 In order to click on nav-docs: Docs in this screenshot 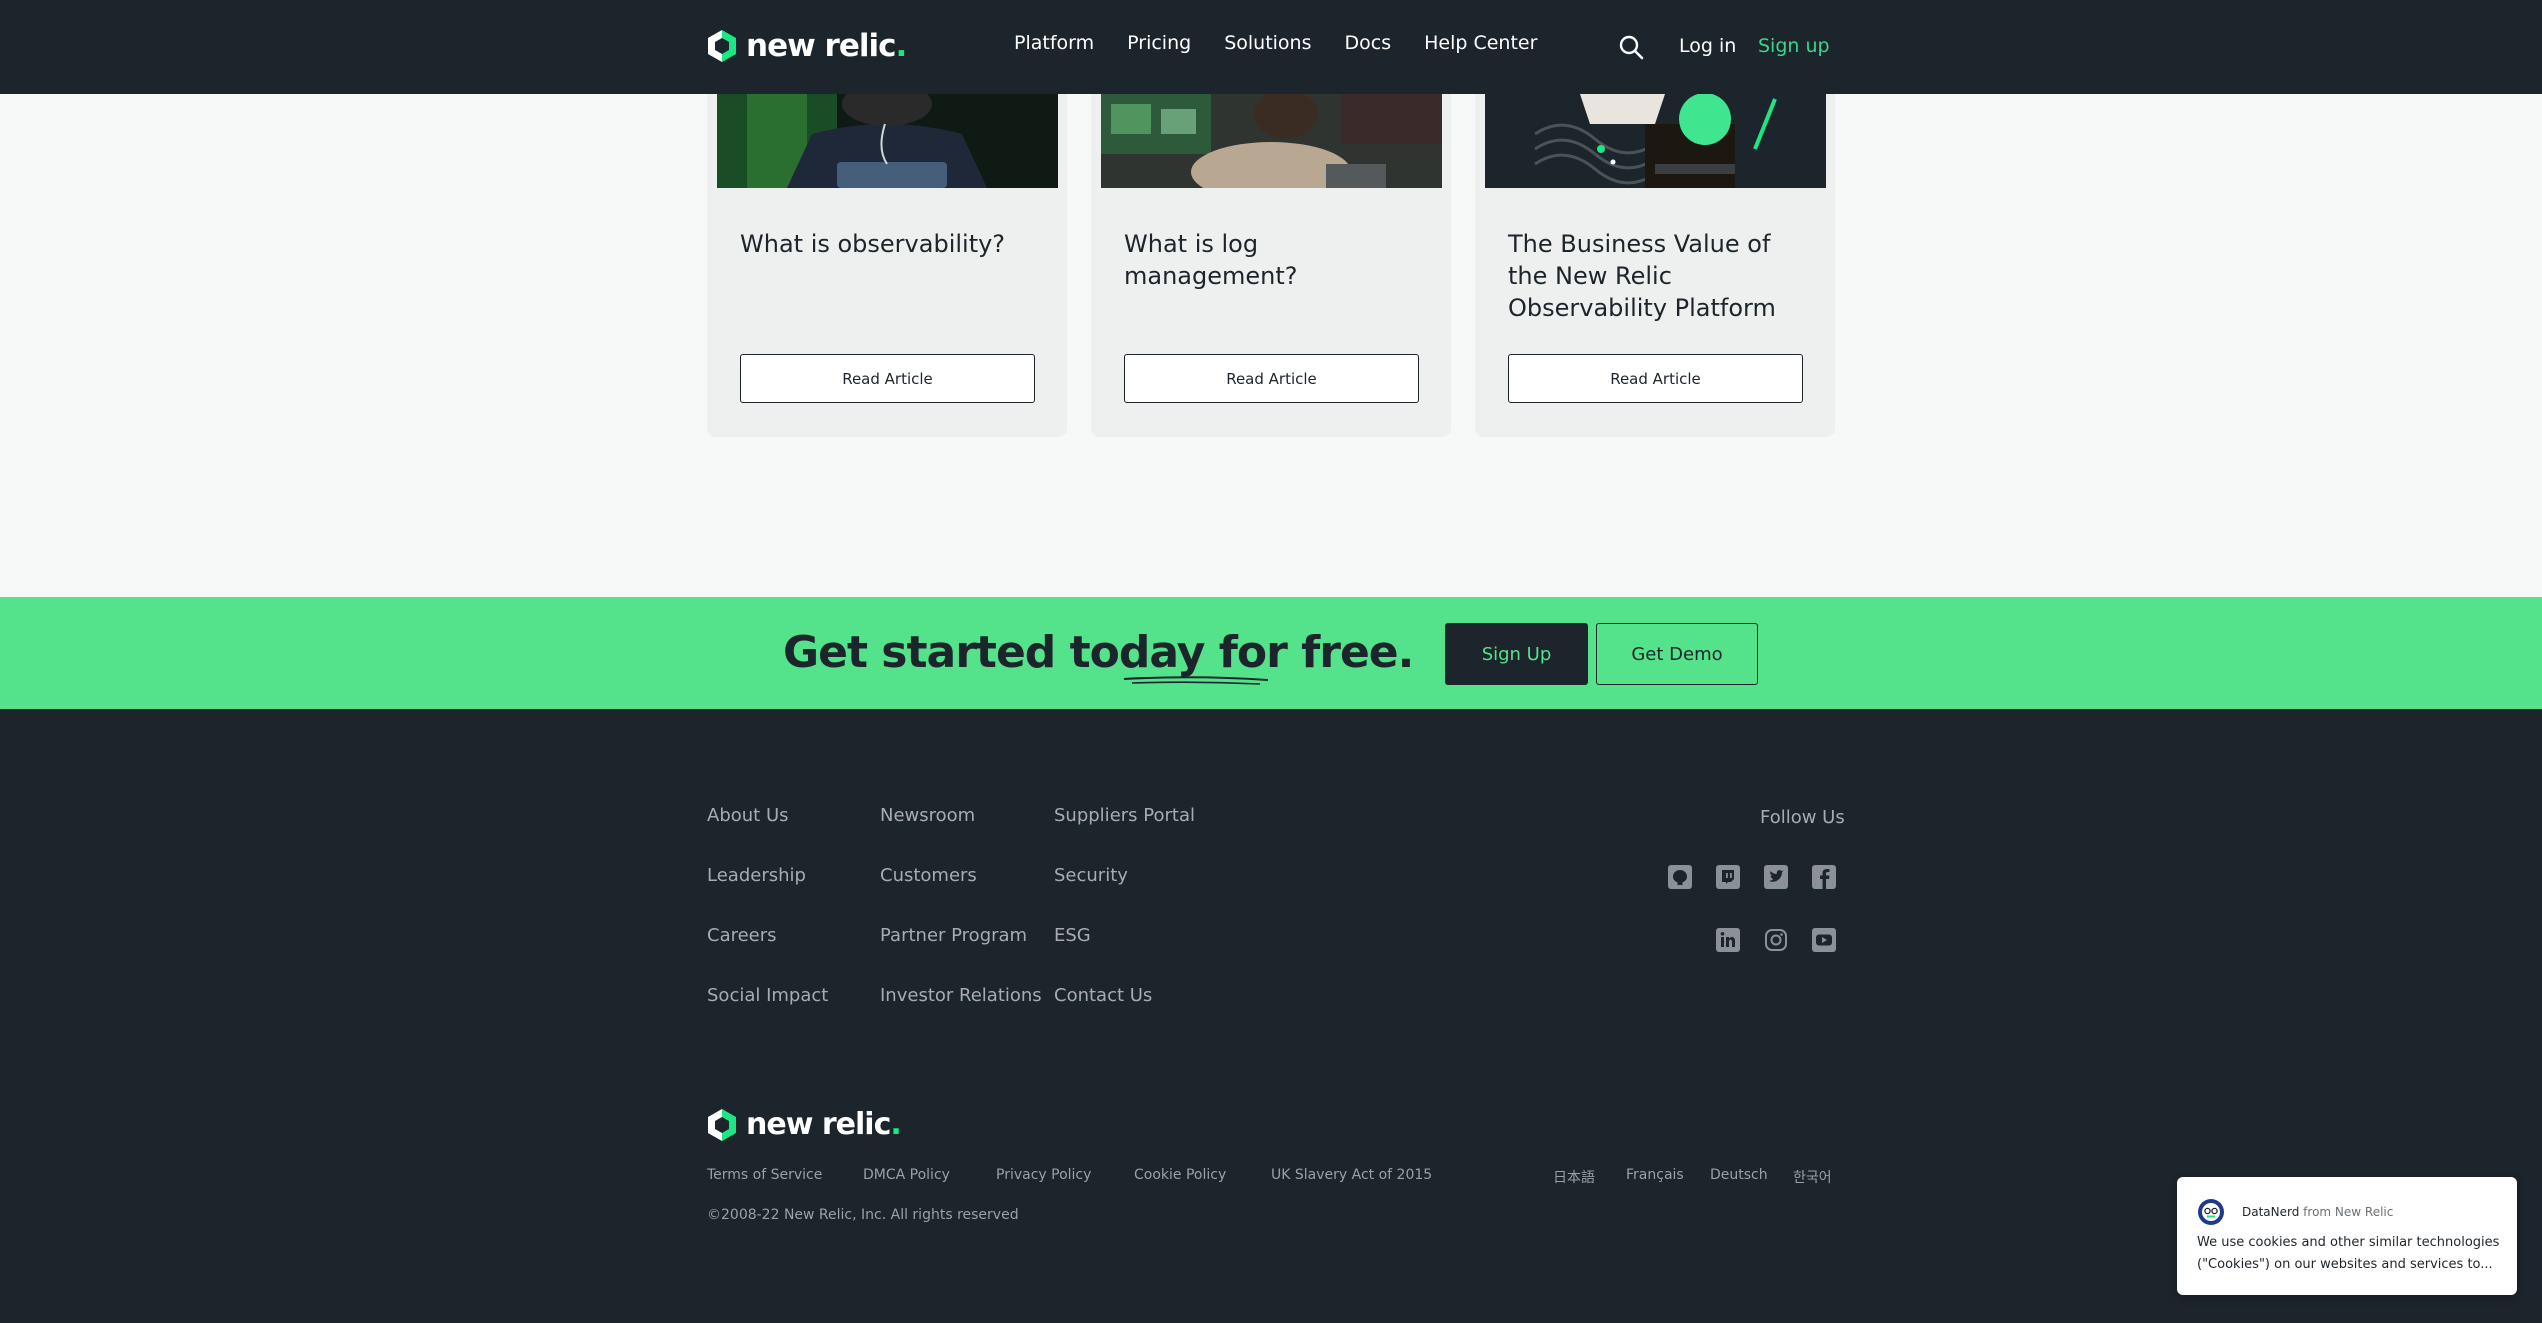, I will do `click(1368, 43)`.